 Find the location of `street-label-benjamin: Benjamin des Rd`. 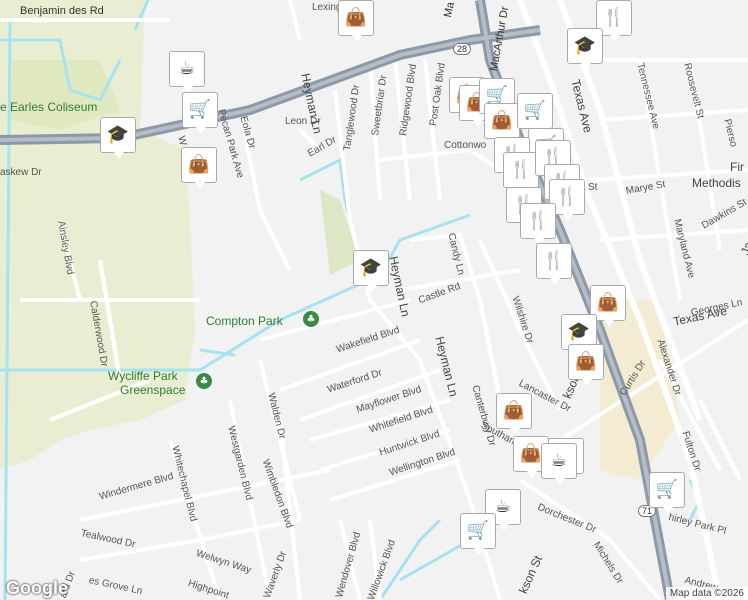

street-label-benjamin: Benjamin des Rd is located at coordinates (62, 11).